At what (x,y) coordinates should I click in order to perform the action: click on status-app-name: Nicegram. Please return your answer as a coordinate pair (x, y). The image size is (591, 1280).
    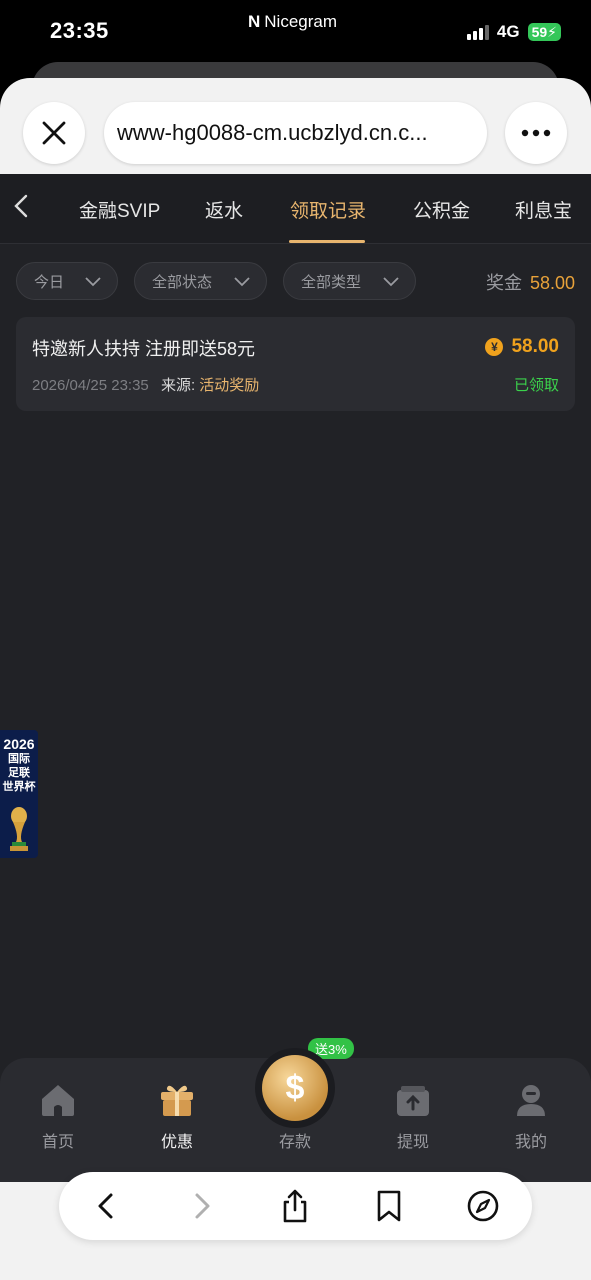
    Looking at the image, I should click on (301, 21).